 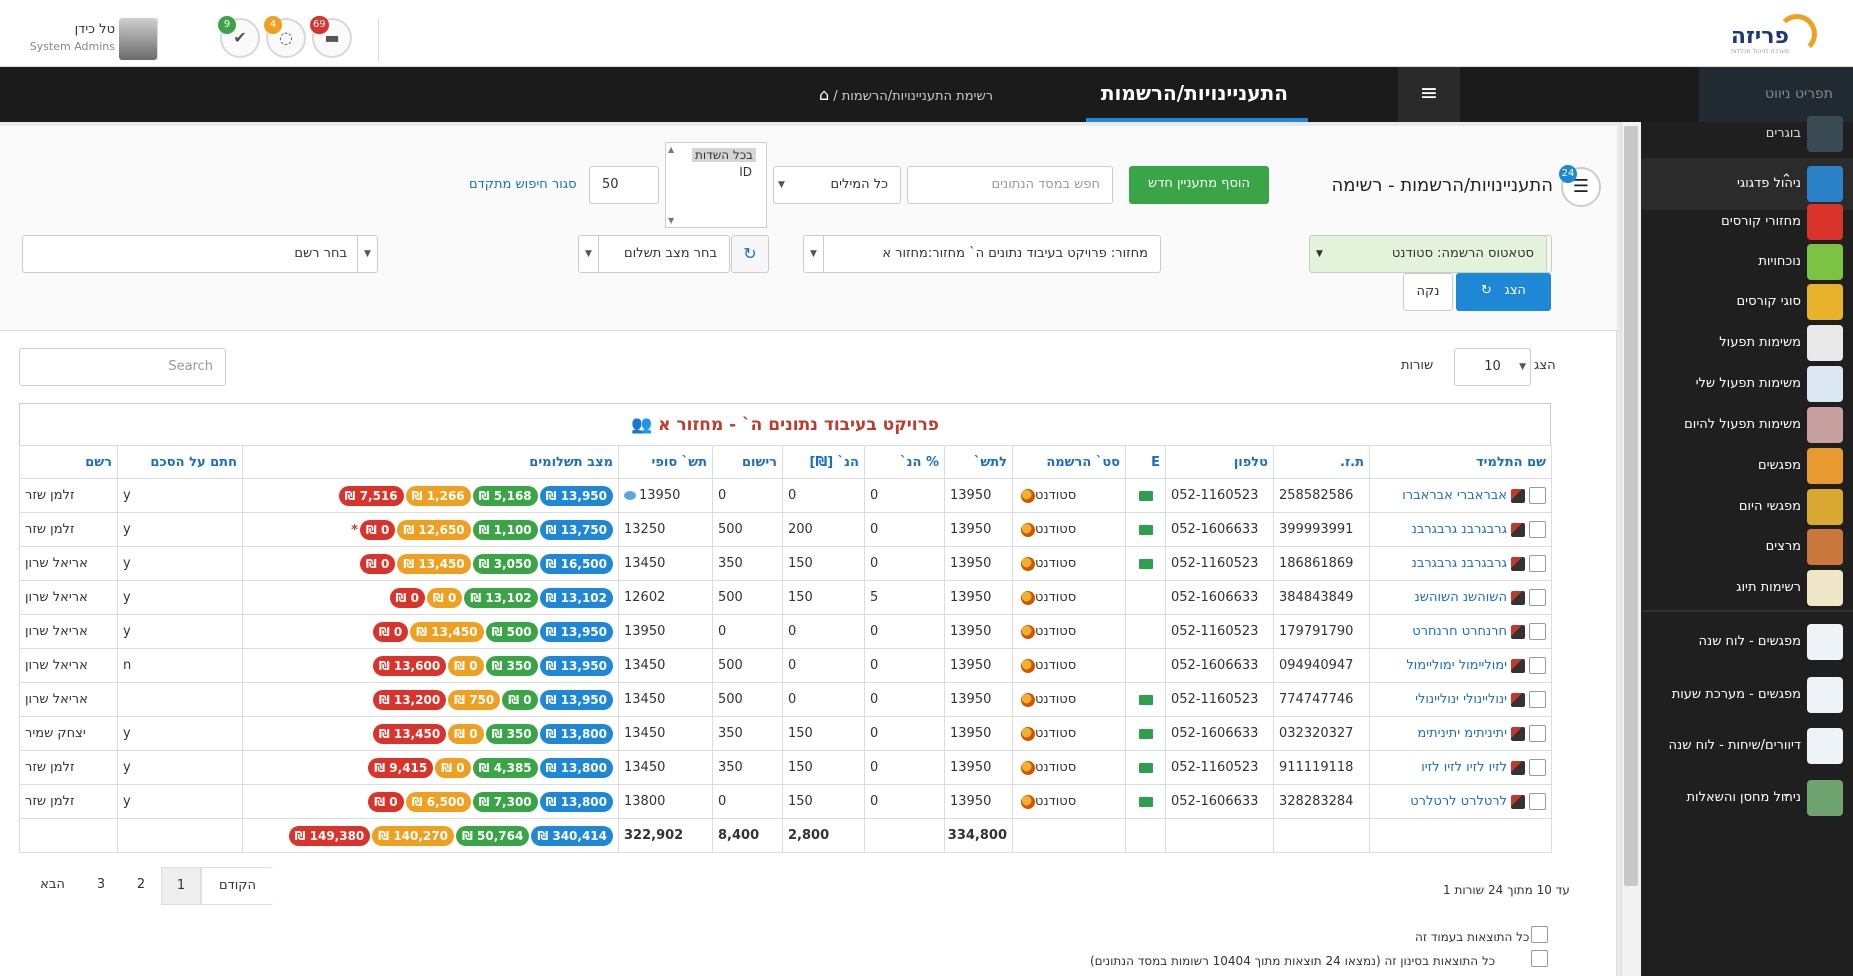 I want to click on payment-status-cell: 13,102 ₪13,102 ₪0 ₪0 ₪, so click(x=430, y=597).